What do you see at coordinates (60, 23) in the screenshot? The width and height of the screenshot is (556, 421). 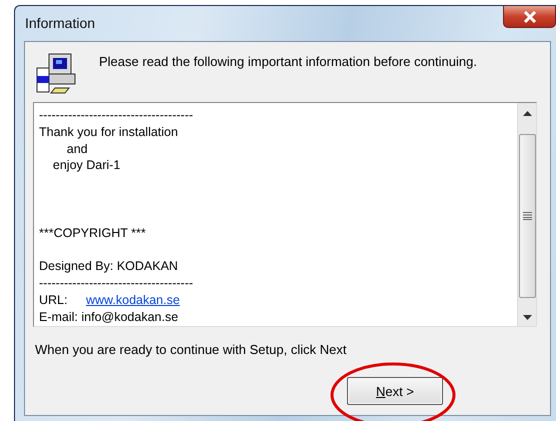 I see `window-title: Information` at bounding box center [60, 23].